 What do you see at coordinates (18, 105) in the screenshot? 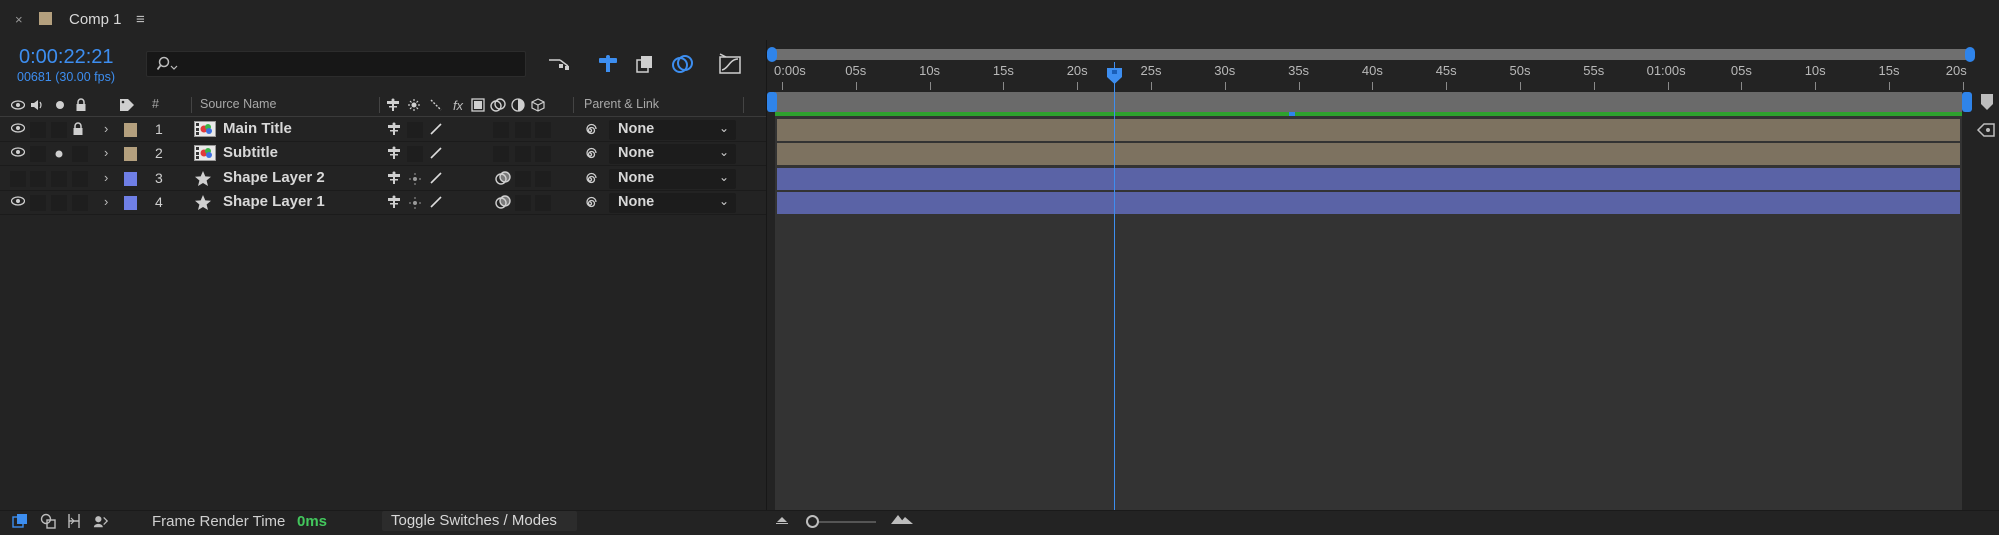
I see `video-visibility-header-icon` at bounding box center [18, 105].